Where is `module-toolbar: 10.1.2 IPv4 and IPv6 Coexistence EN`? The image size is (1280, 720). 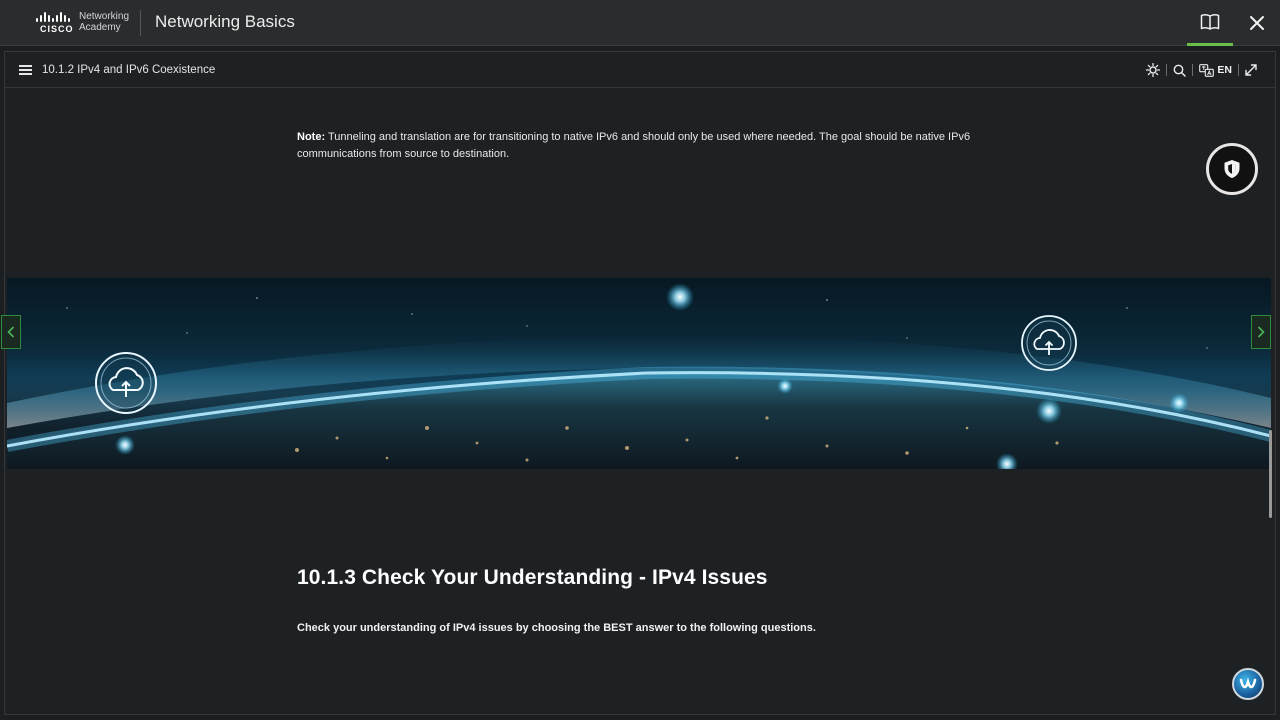 module-toolbar: 10.1.2 IPv4 and IPv6 Coexistence EN is located at coordinates (640, 70).